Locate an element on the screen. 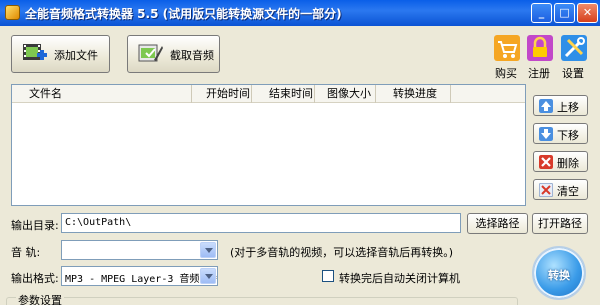 The height and width of the screenshot is (305, 600). output-format-value: MP3 - MPEG Layer-3 音频 (* is located at coordinates (141, 279).